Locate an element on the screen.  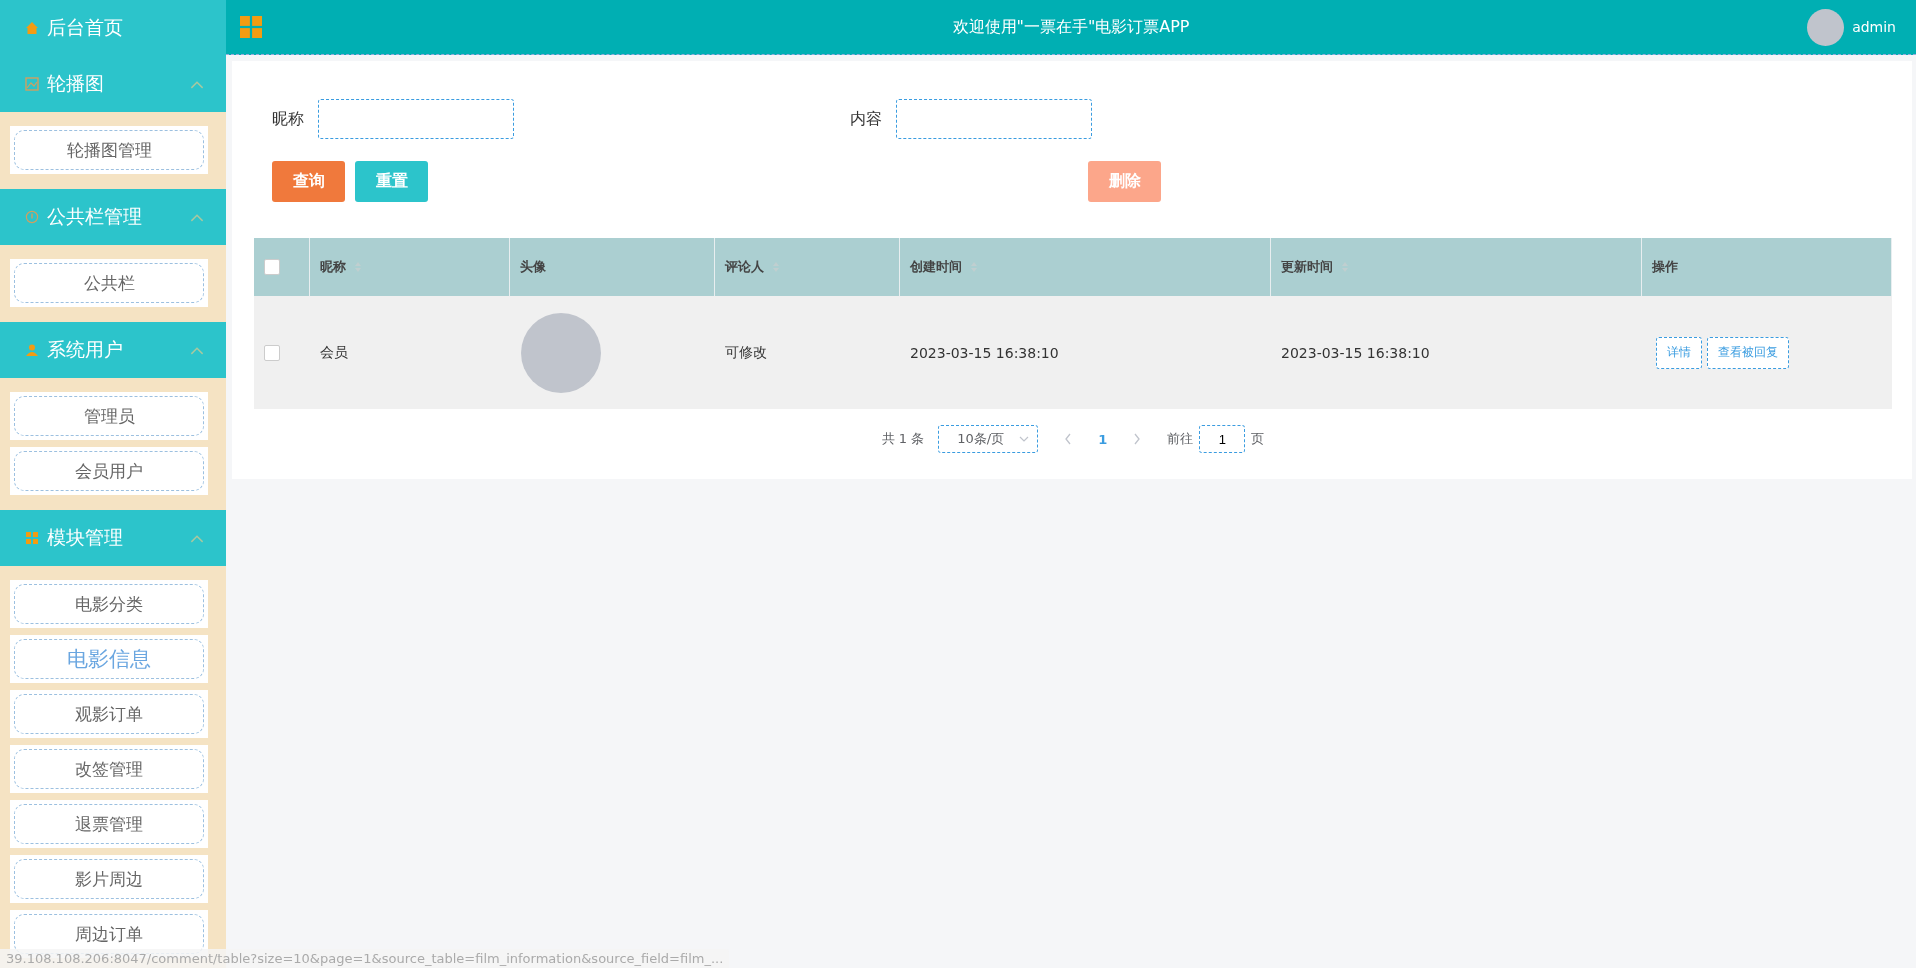
dropdown-caret-icon is located at coordinates (1024, 439).